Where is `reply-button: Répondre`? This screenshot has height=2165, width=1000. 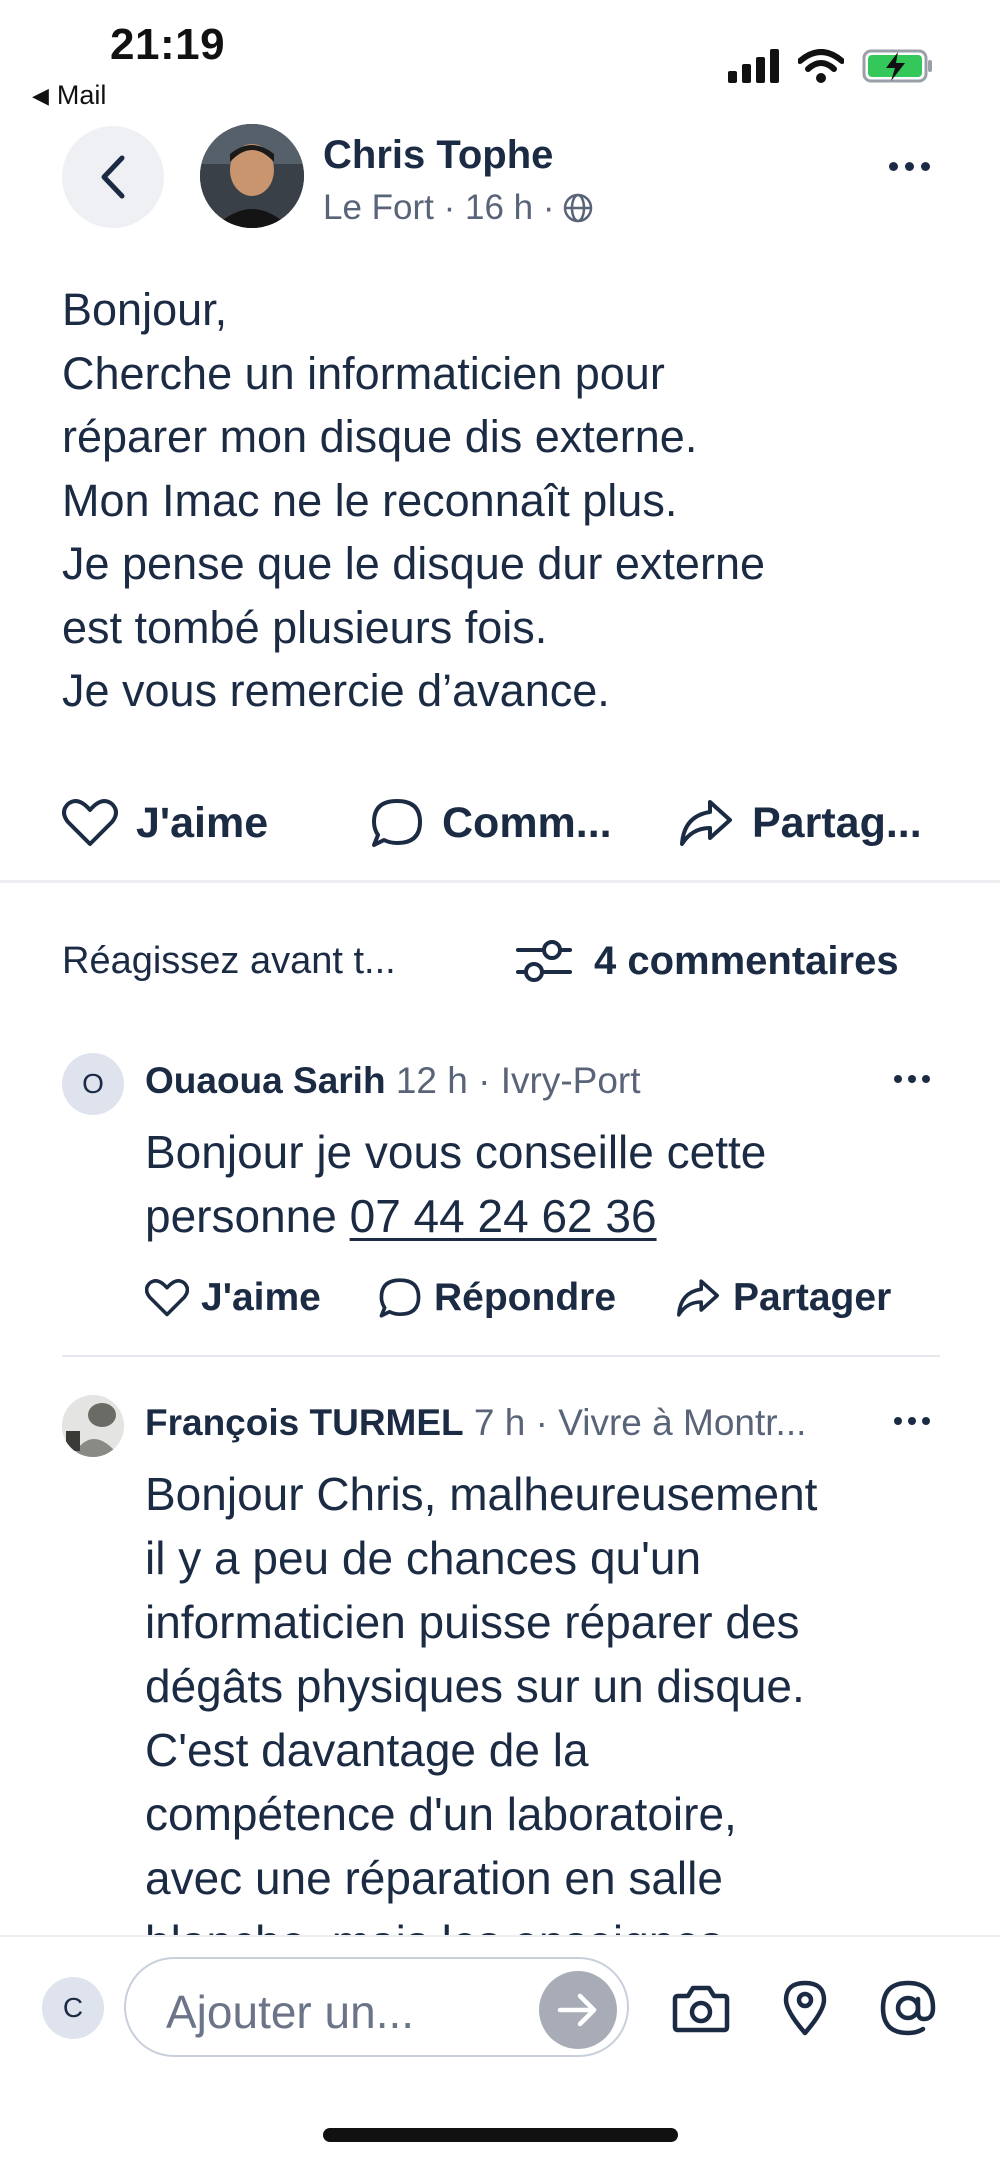
reply-button: Répondre is located at coordinates (497, 1298).